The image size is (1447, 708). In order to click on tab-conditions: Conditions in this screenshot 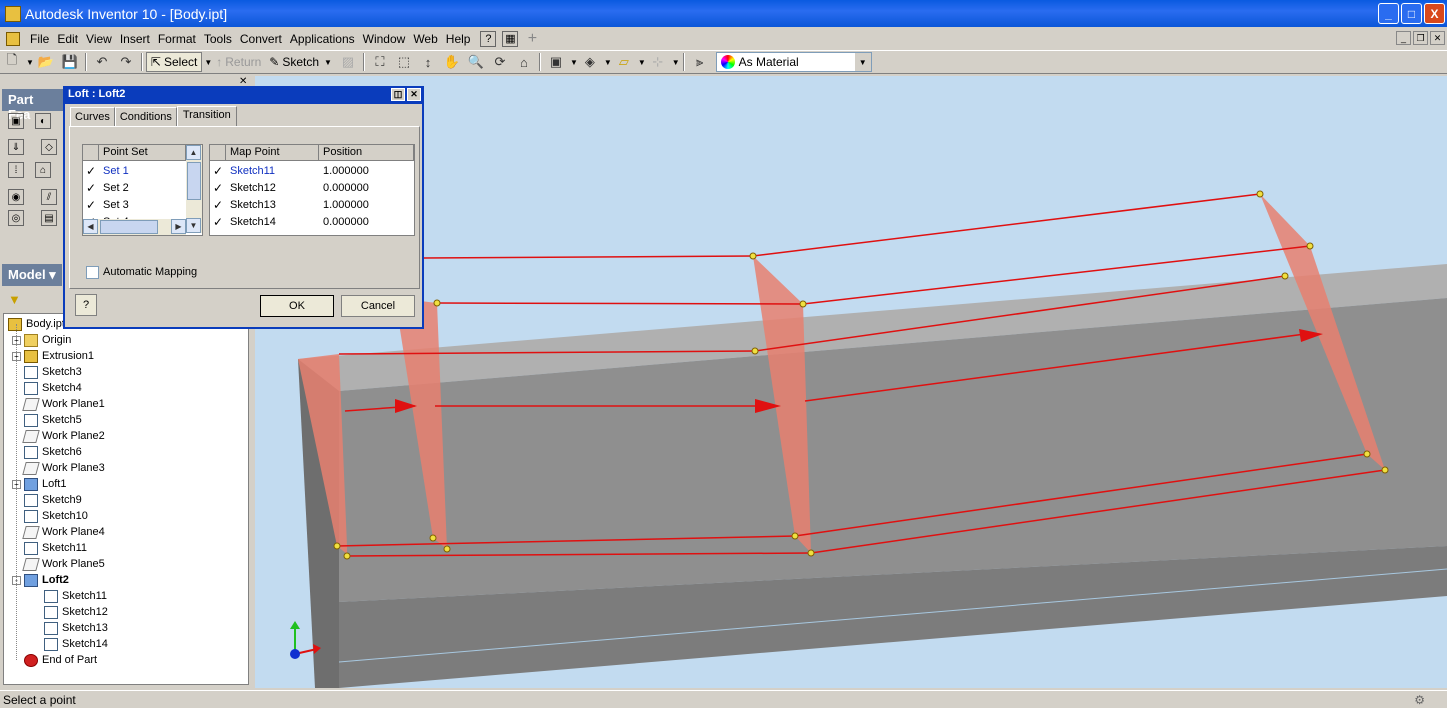, I will do `click(145, 117)`.